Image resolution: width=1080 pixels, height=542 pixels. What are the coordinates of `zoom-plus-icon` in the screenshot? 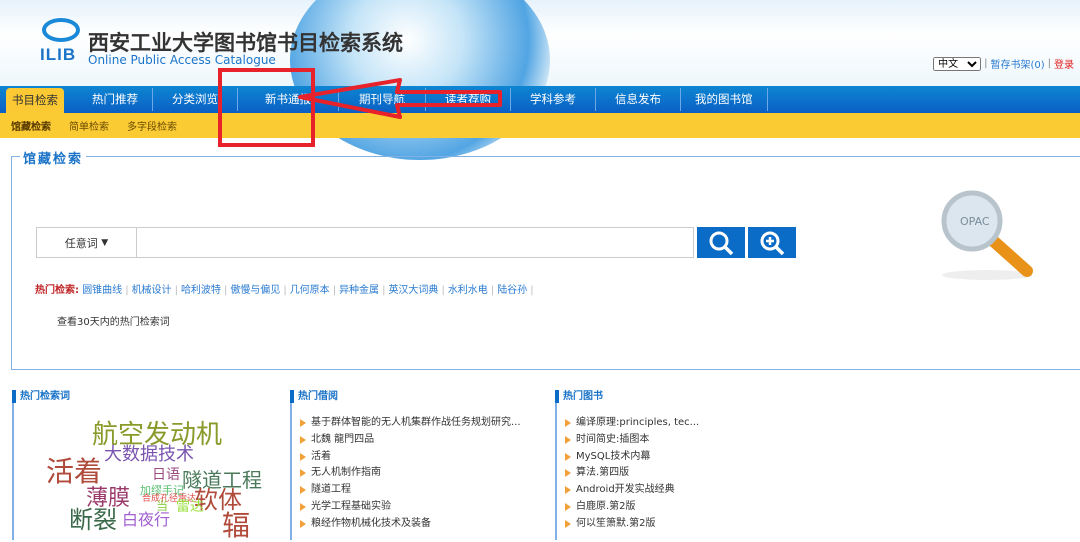 It's located at (772, 243).